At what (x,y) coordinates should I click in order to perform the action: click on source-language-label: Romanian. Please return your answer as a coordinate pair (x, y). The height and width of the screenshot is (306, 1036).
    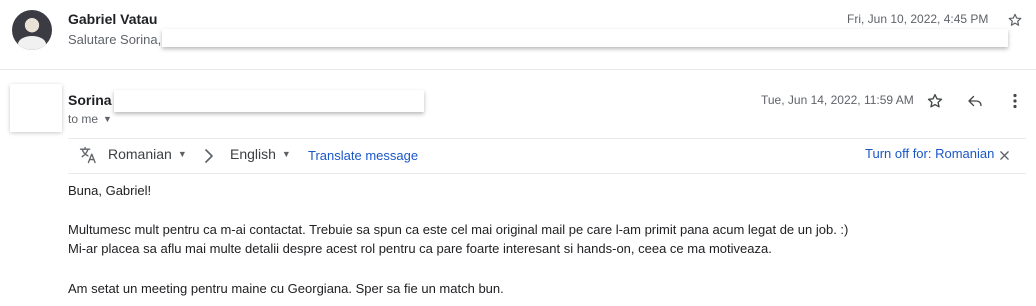
    Looking at the image, I should click on (140, 154).